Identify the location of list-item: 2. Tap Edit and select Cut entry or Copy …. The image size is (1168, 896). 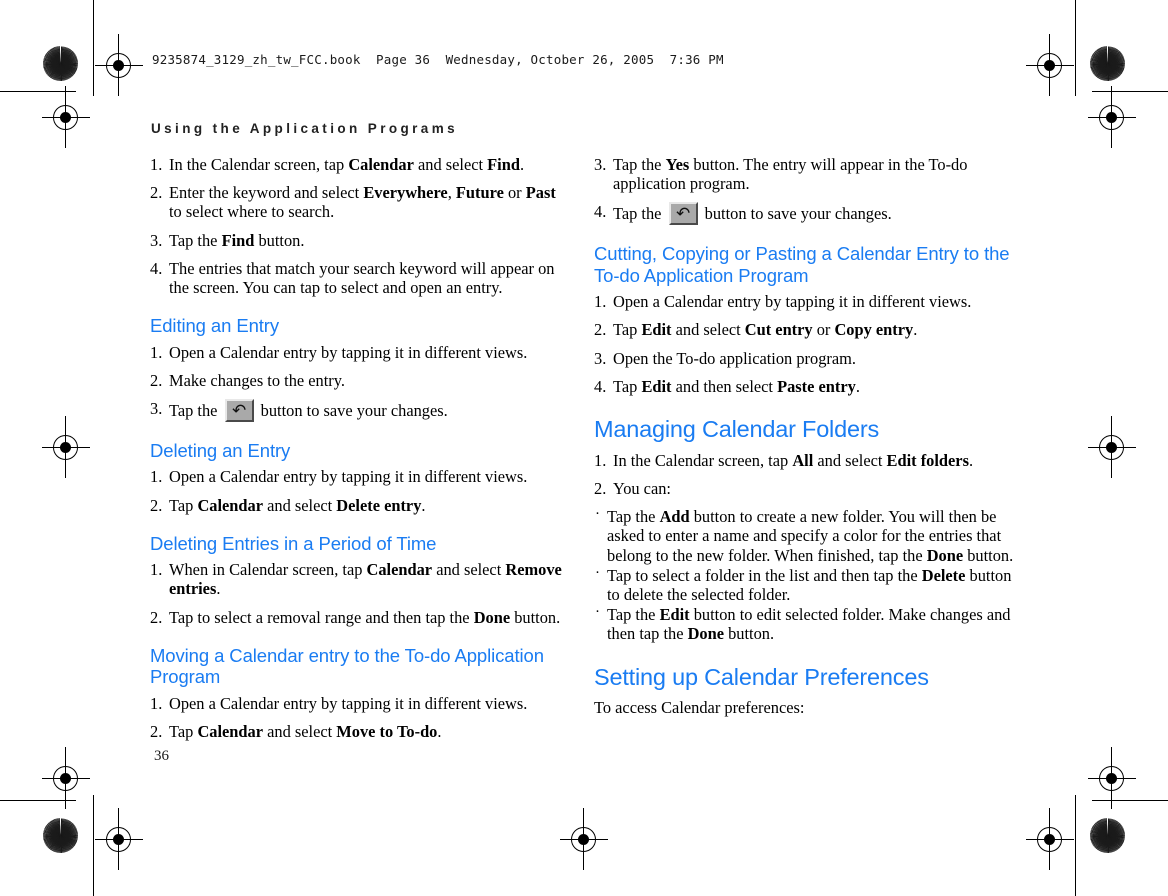
(756, 330).